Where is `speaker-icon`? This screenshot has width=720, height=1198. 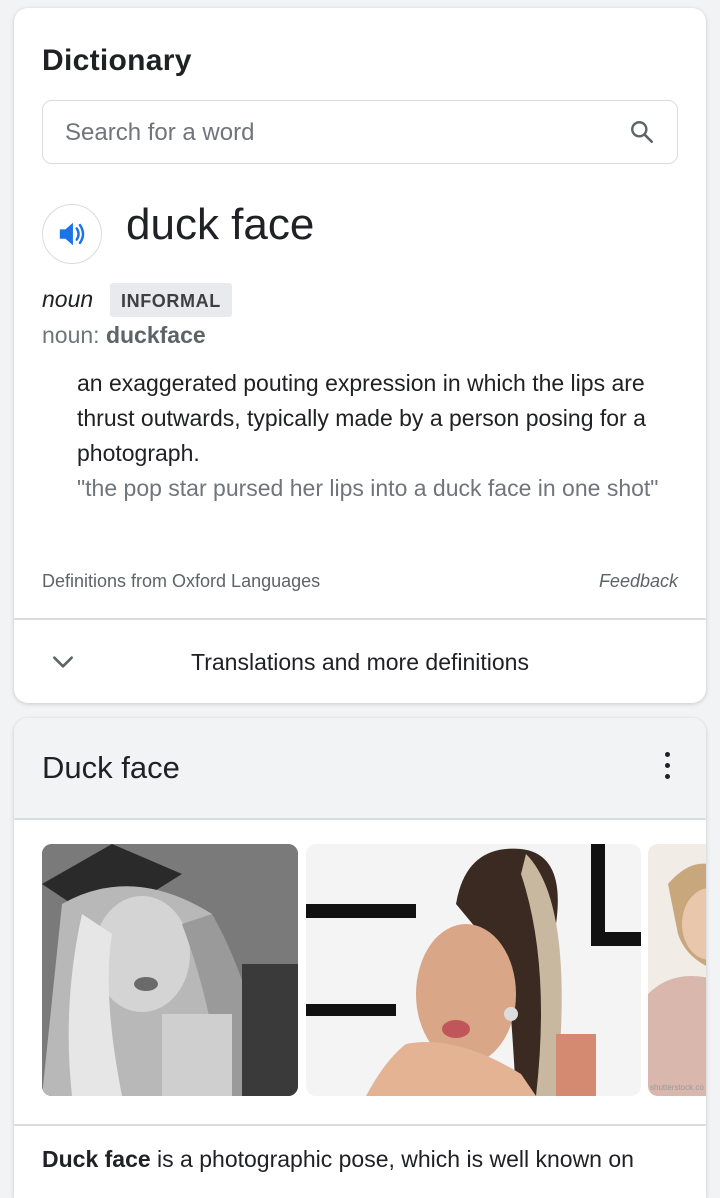 speaker-icon is located at coordinates (72, 234).